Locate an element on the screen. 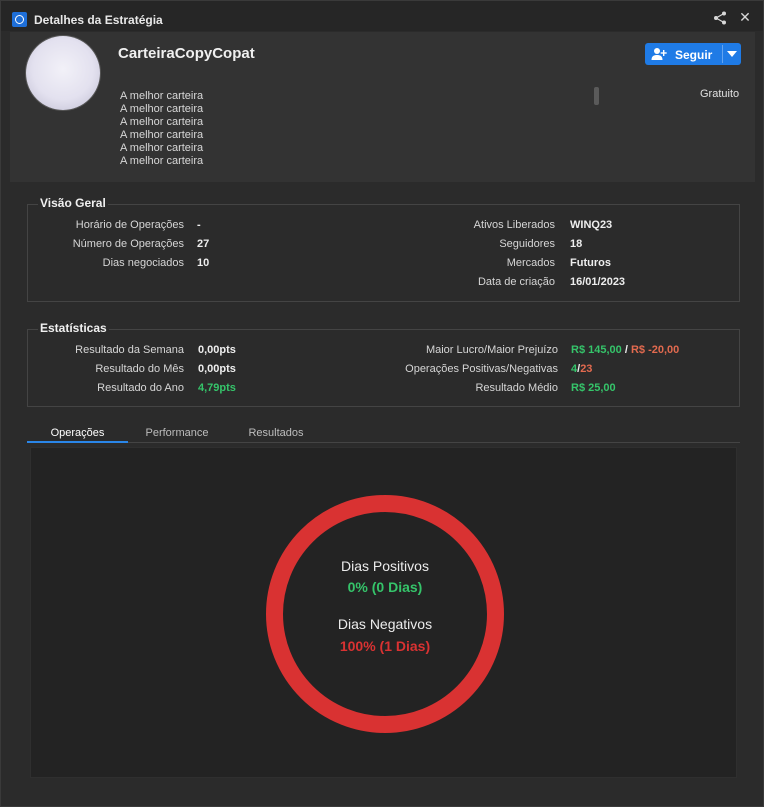 The image size is (764, 807). field-label: Dias negociados is located at coordinates (143, 263).